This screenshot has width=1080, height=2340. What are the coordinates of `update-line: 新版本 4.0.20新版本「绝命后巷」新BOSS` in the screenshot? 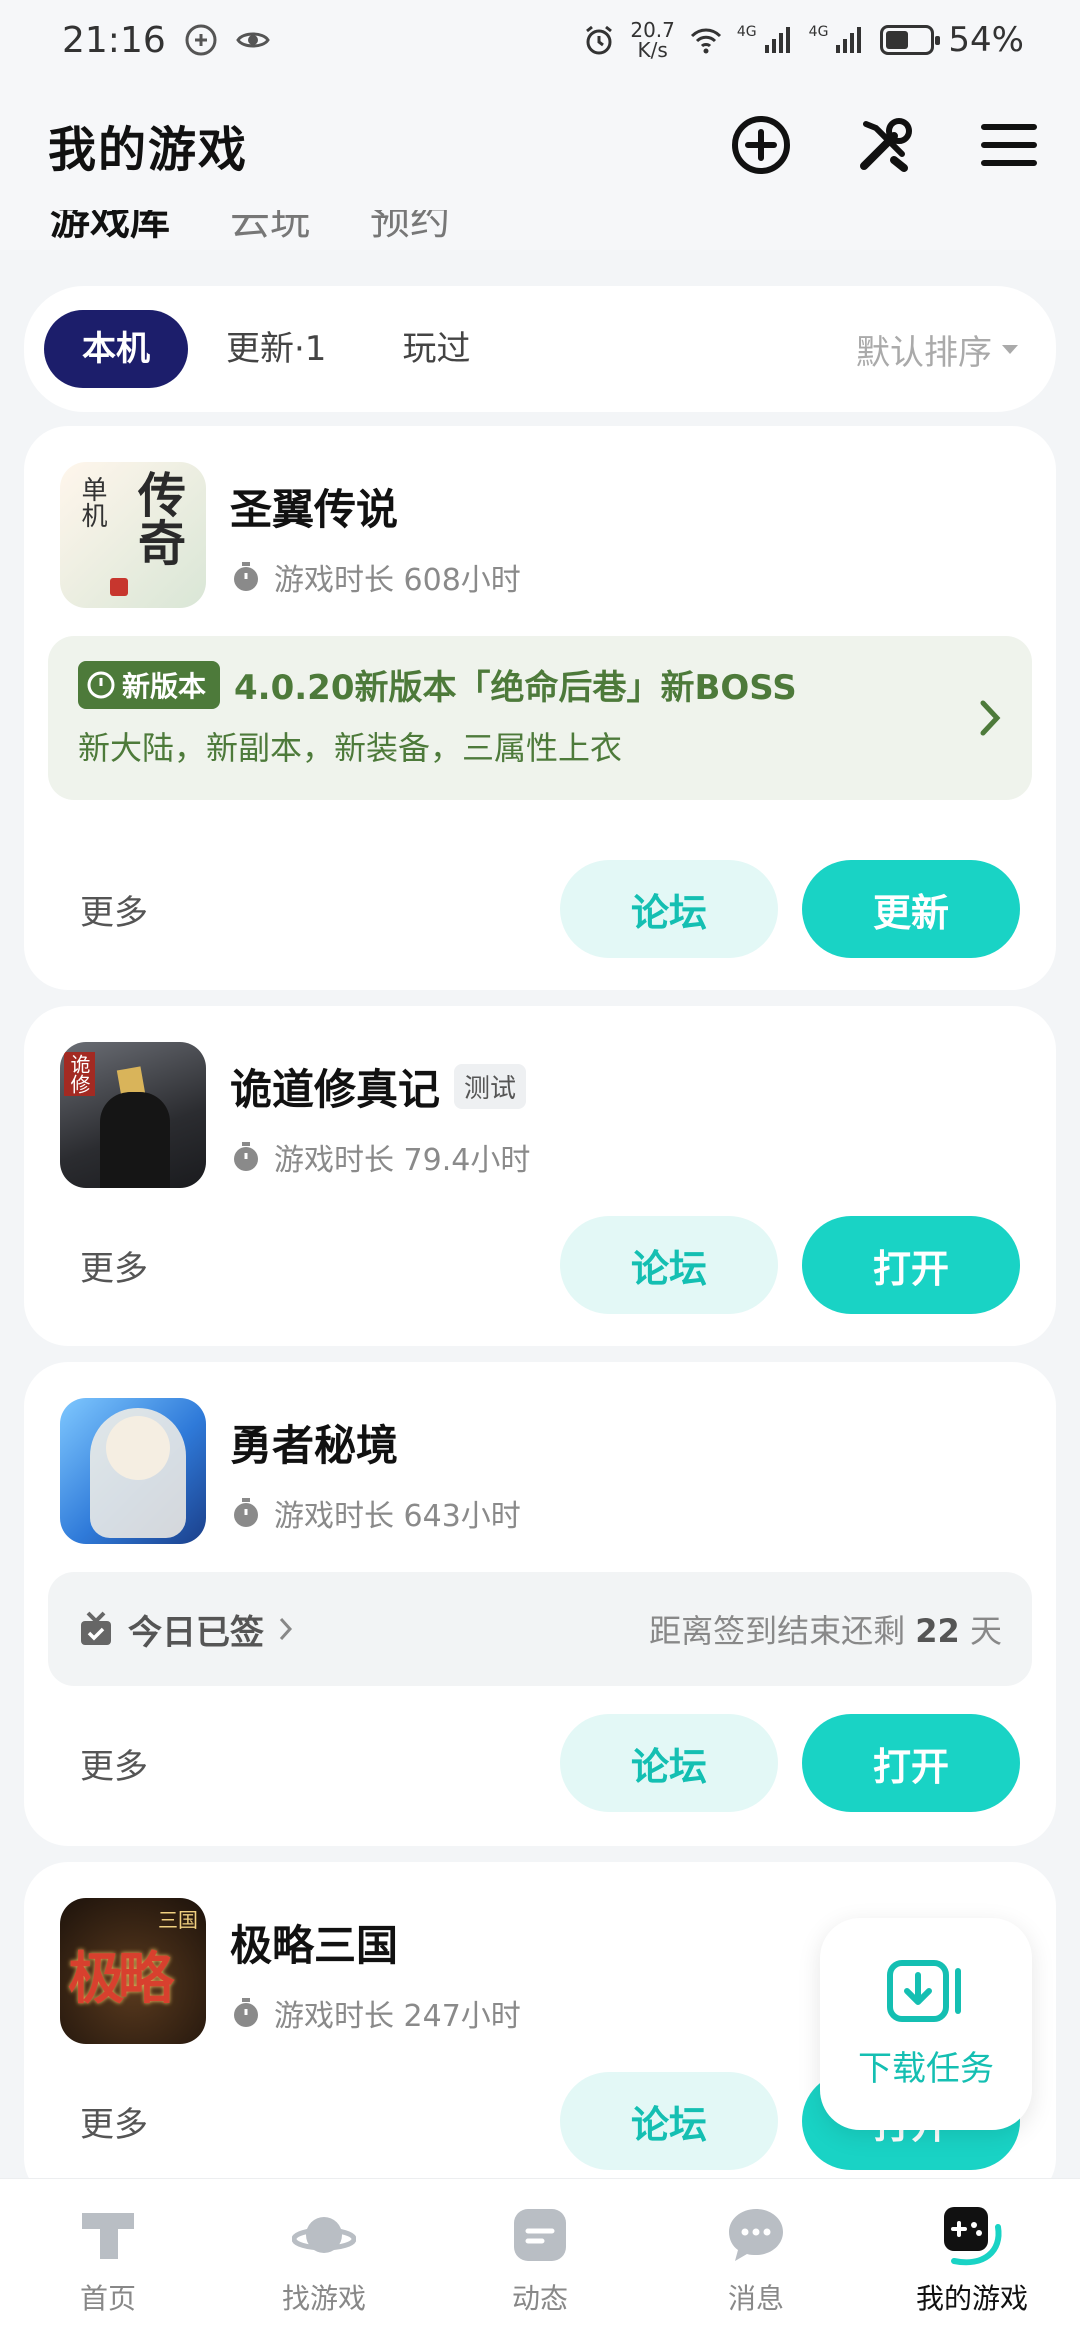 It's located at (540, 684).